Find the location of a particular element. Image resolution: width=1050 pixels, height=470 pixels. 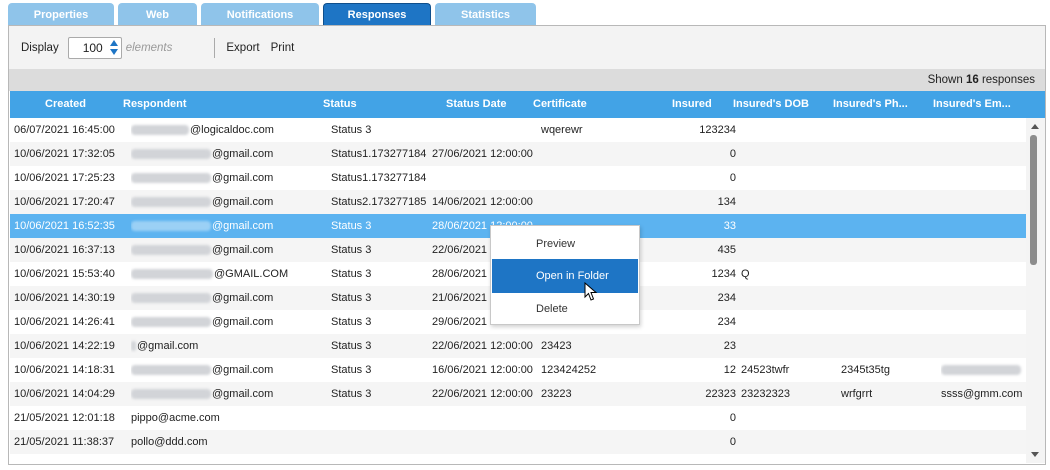

certificate-cell is located at coordinates (588, 442).